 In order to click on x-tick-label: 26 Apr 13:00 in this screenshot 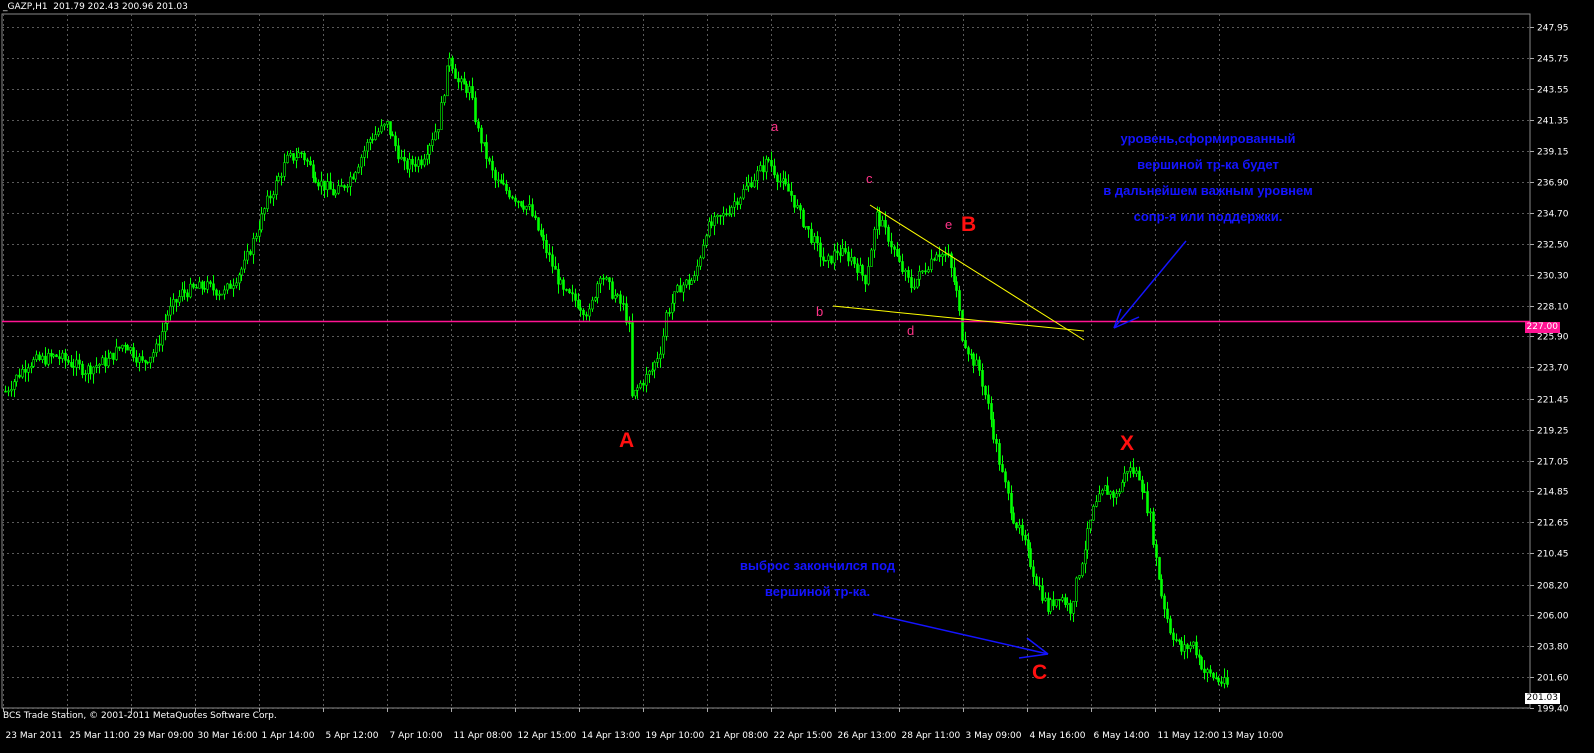, I will do `click(867, 736)`.